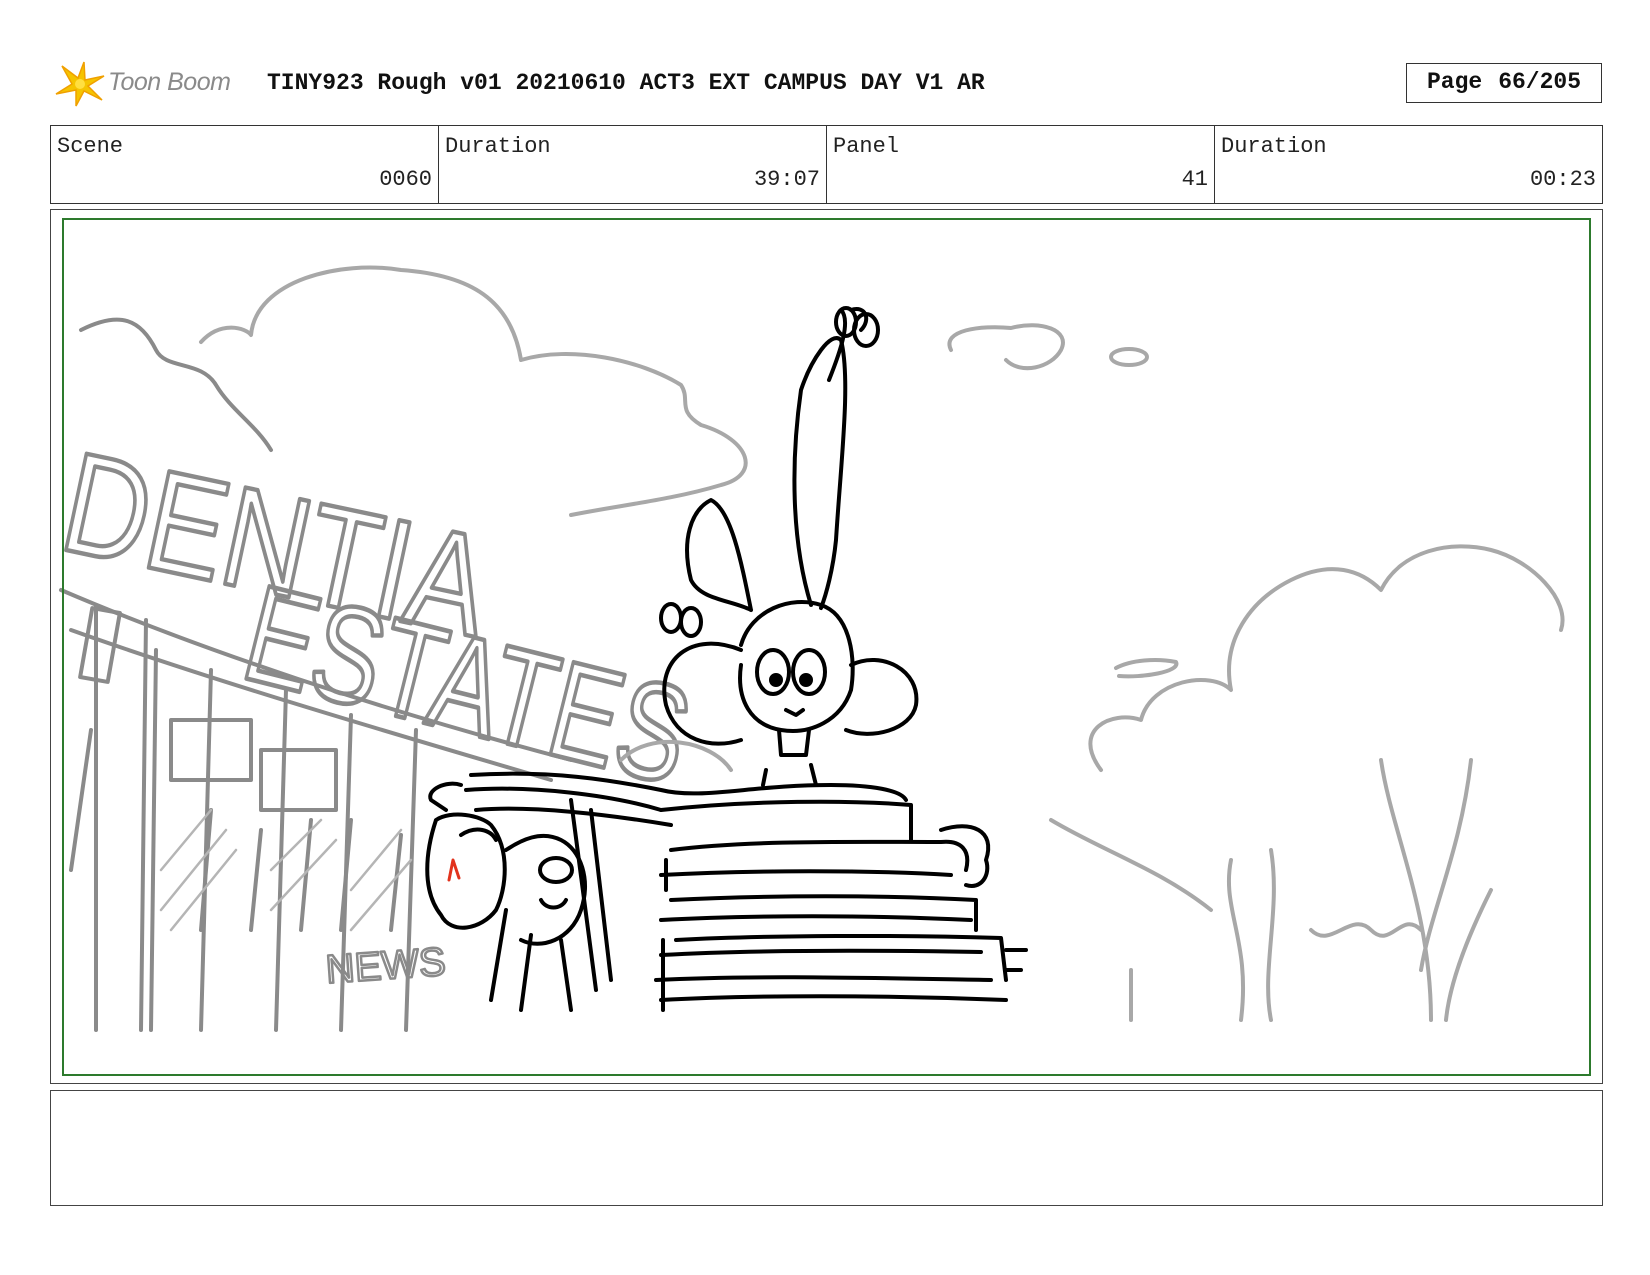 This screenshot has width=1650, height=1275. Describe the element at coordinates (633, 164) in the screenshot. I see `scene-duration-cell: Duration 39:07` at that location.